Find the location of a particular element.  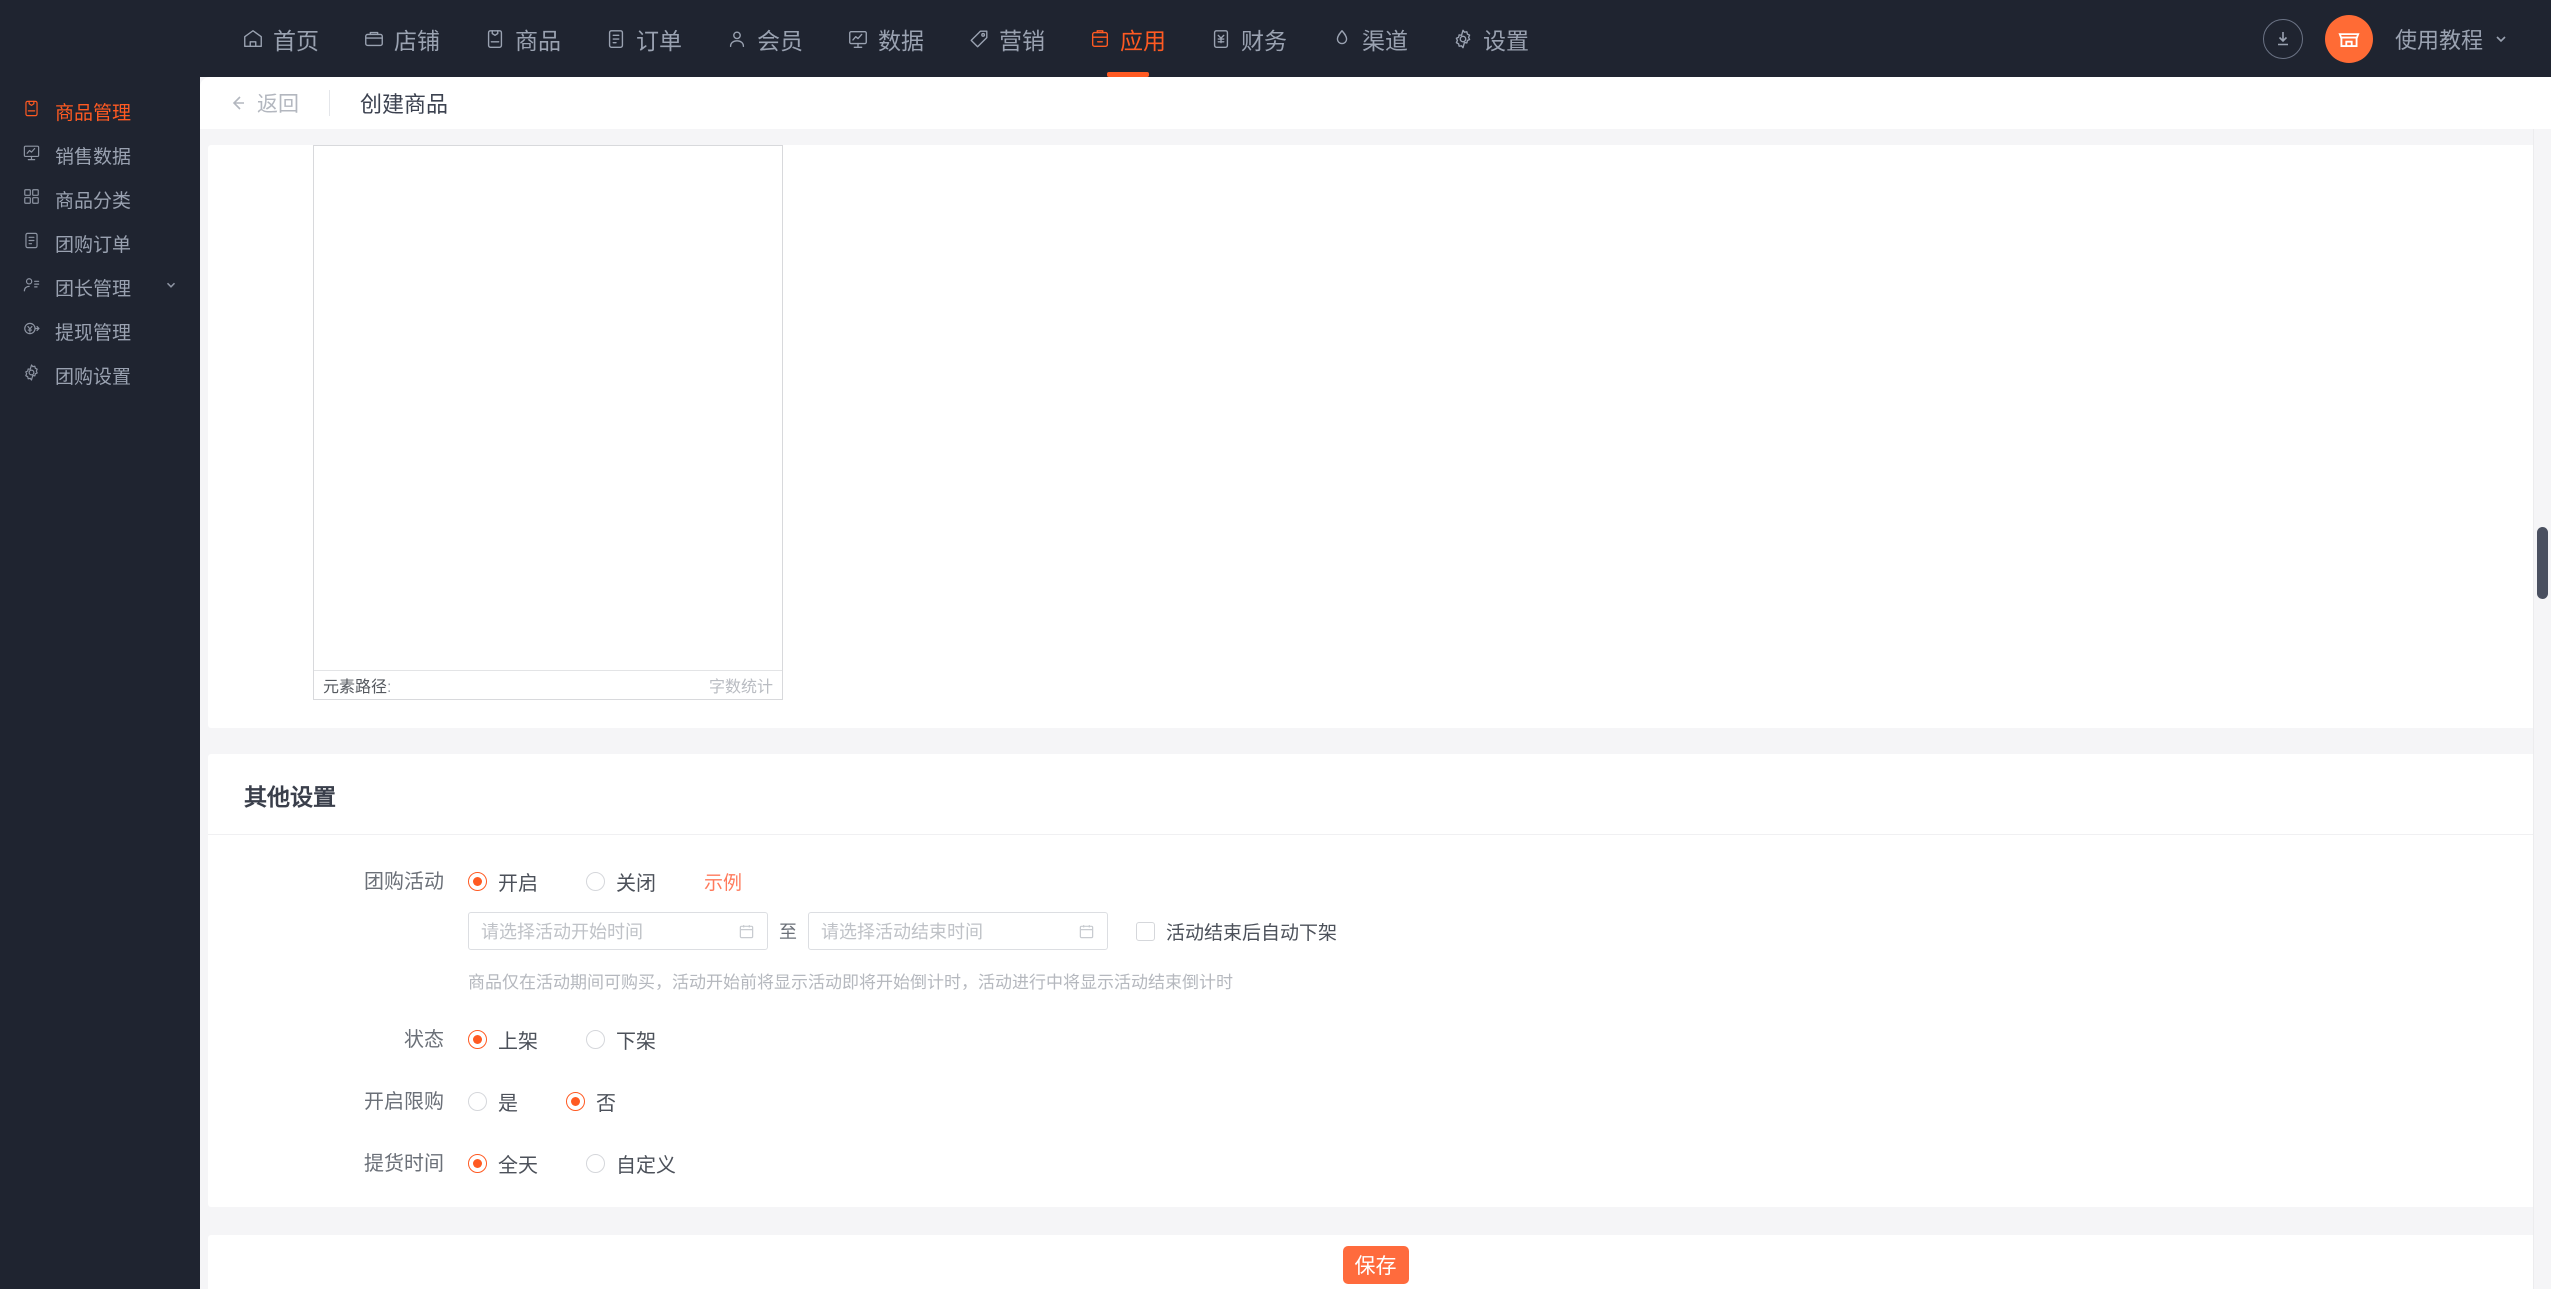

sidebar-item-3: 商品分类 is located at coordinates (100, 199).